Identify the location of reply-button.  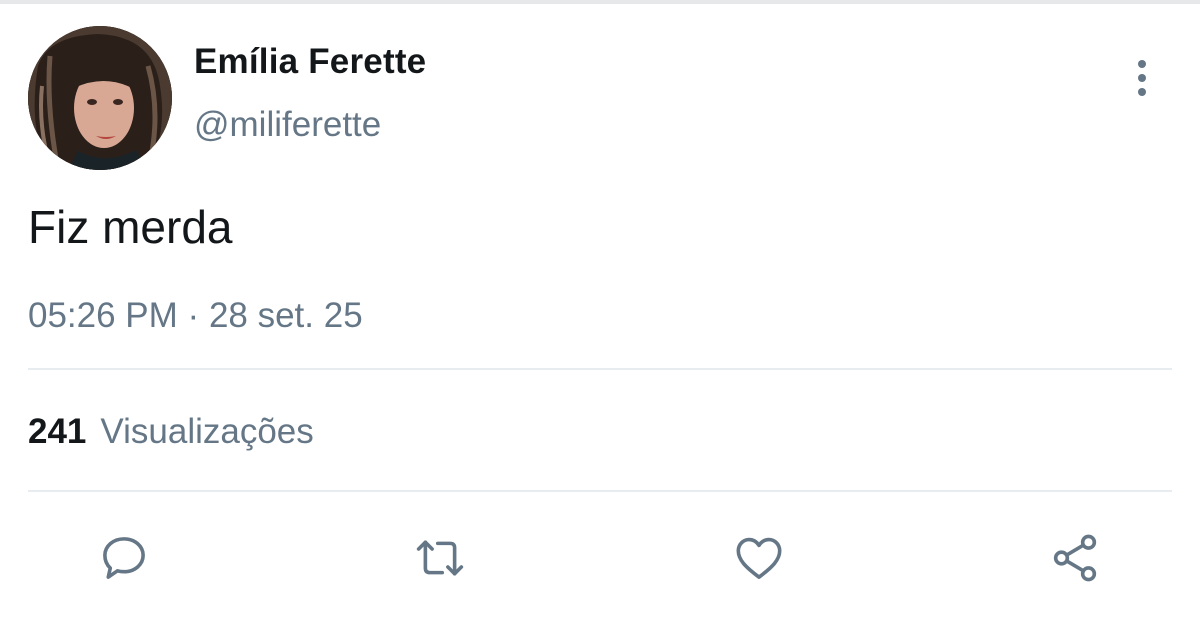
(124, 558).